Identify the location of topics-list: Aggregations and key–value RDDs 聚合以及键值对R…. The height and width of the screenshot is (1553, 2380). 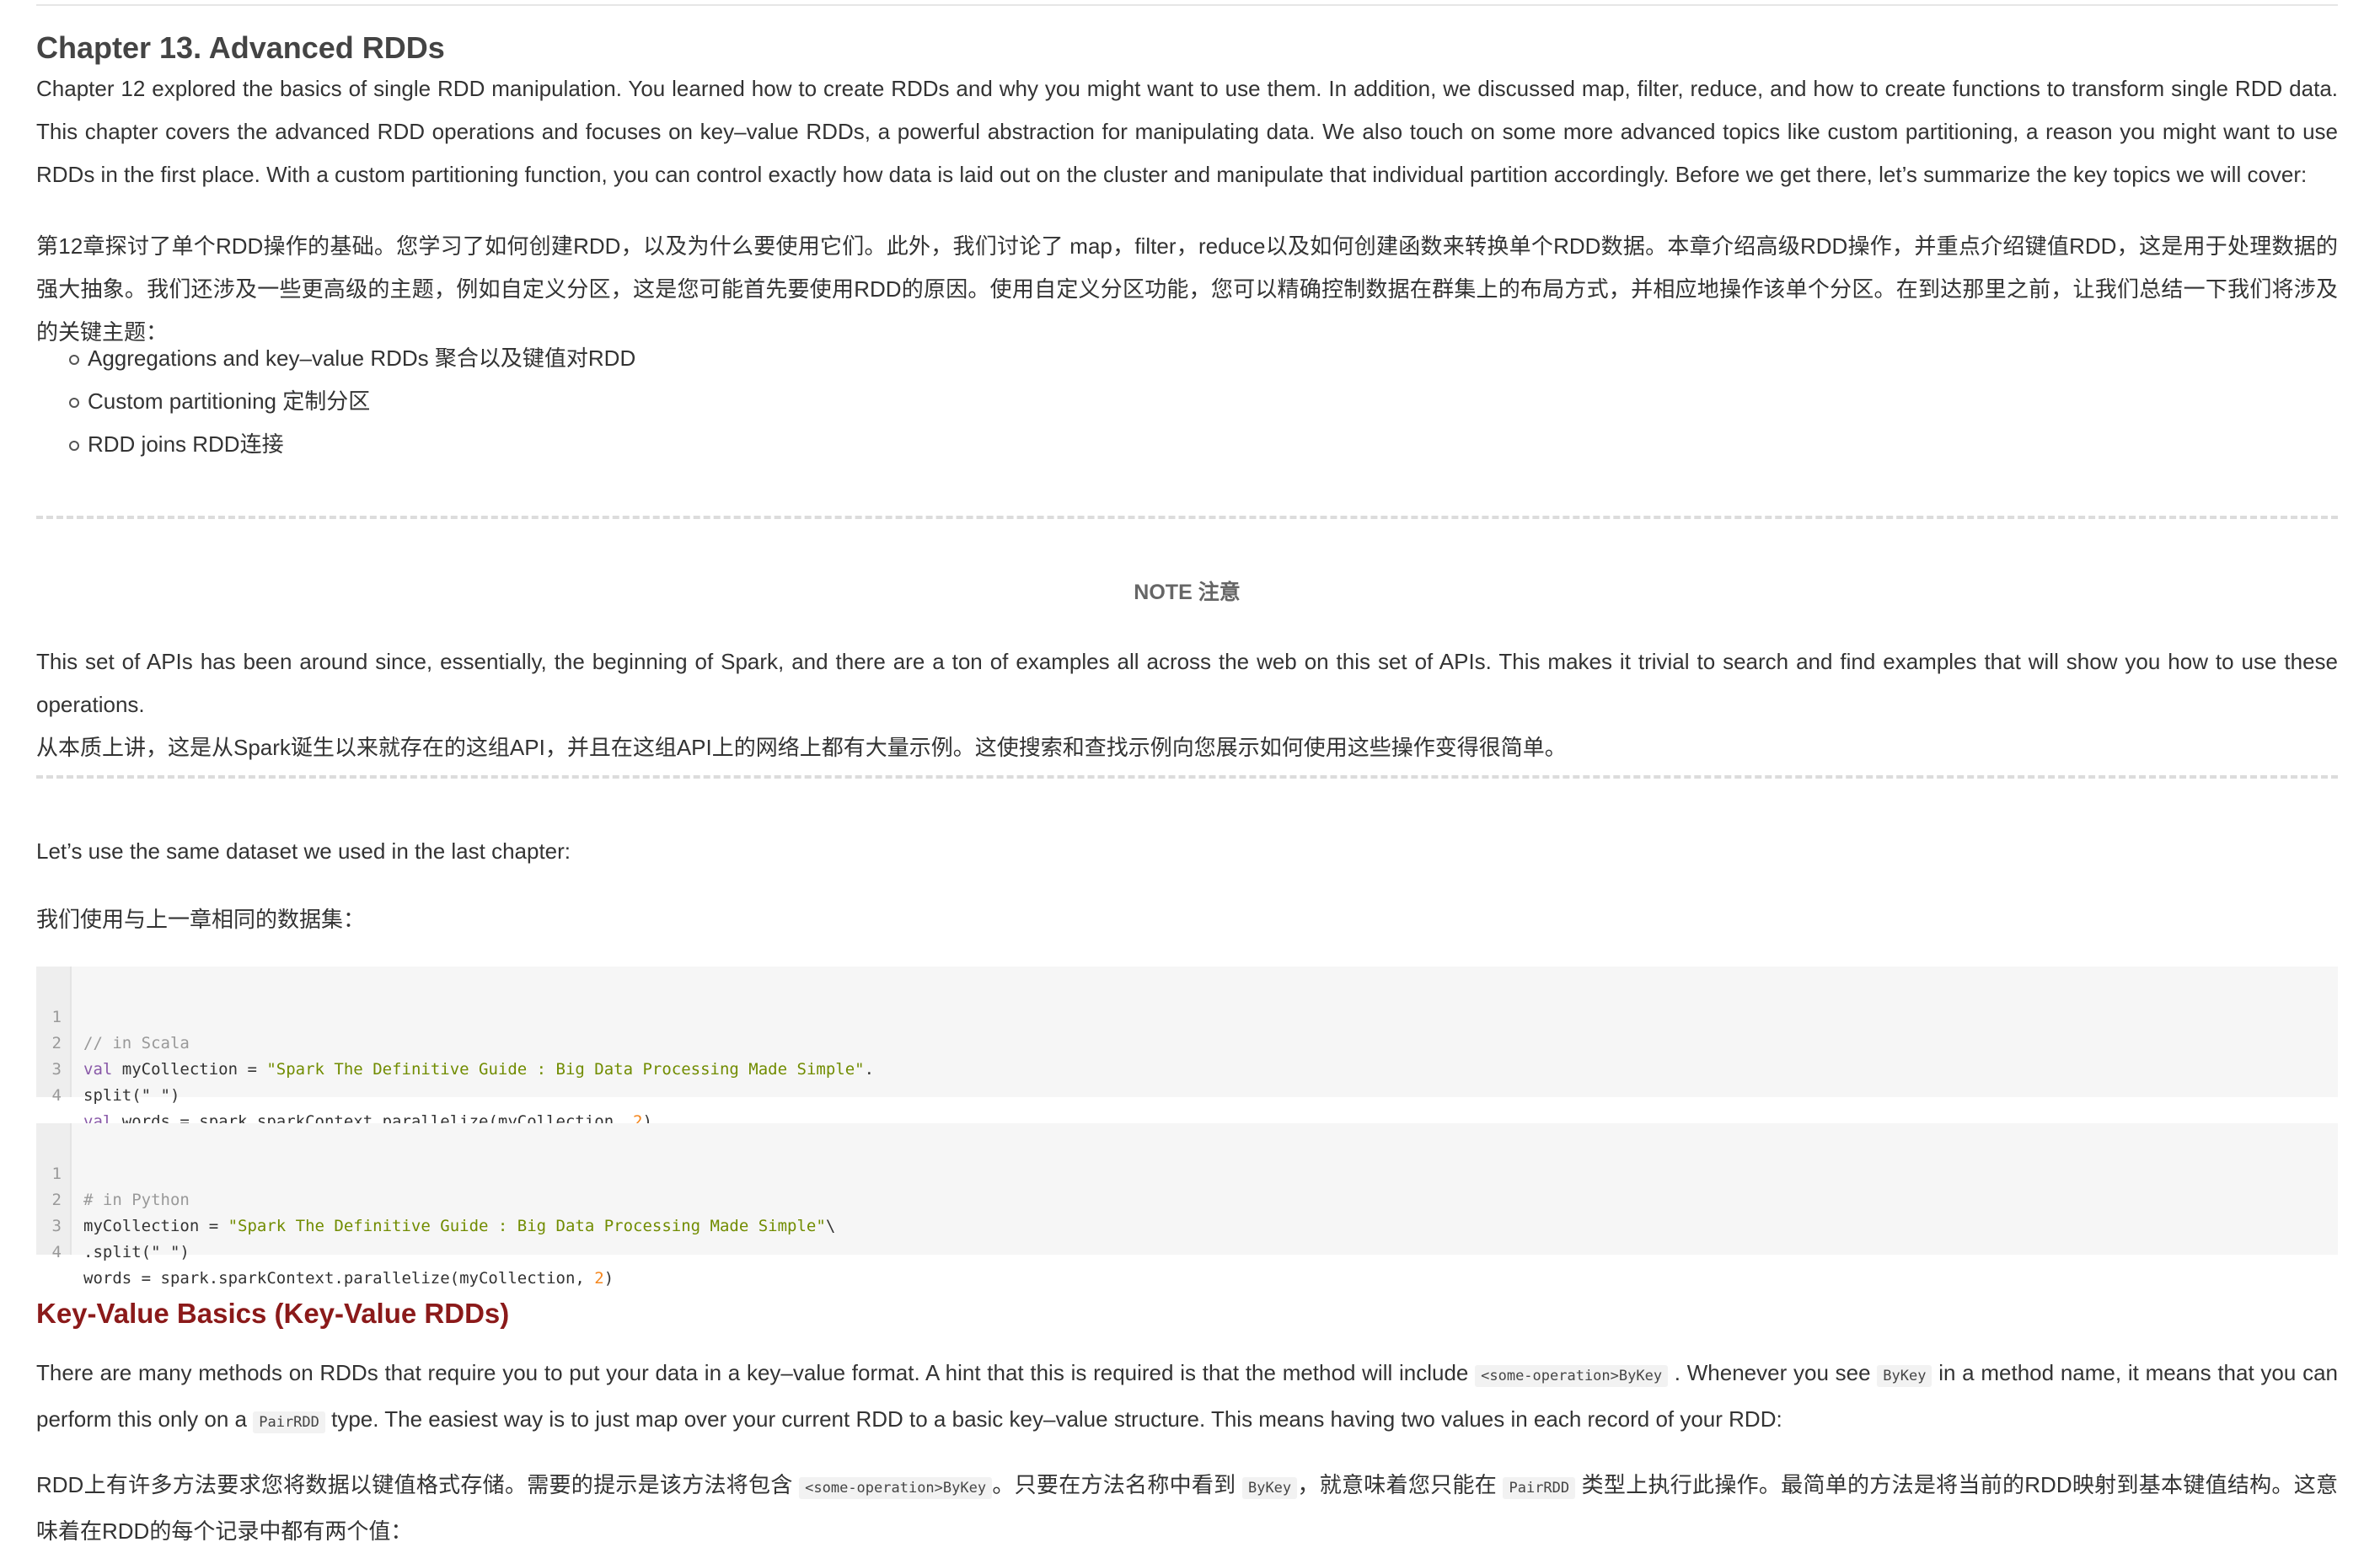
(335, 401).